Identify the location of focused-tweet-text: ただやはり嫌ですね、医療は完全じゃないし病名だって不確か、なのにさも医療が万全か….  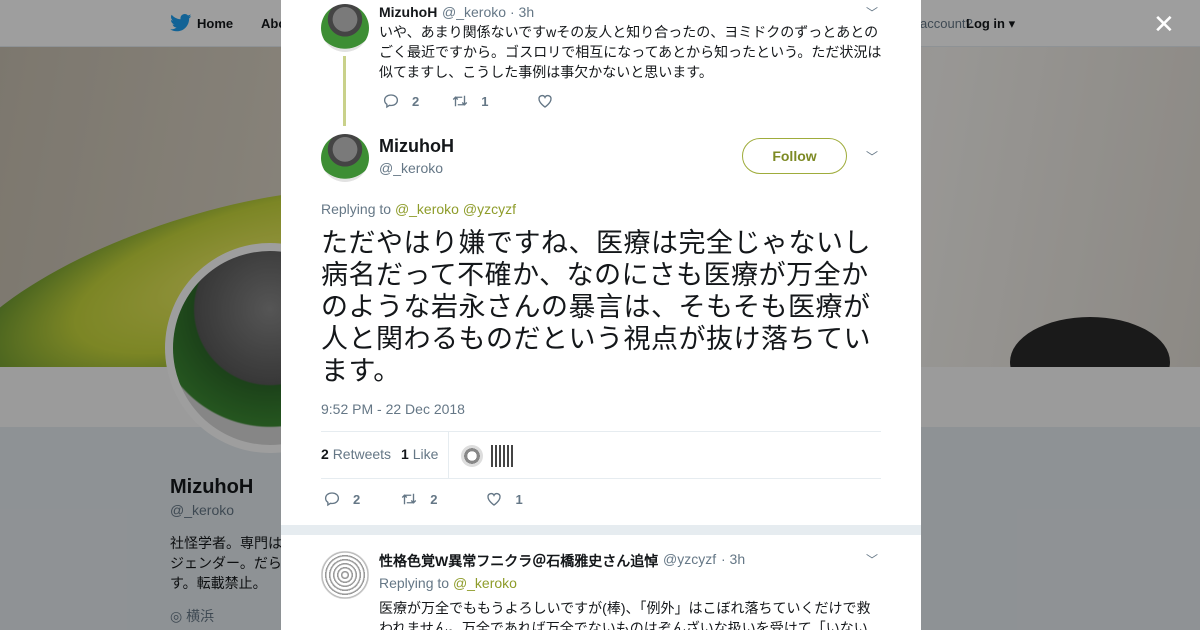
(596, 307).